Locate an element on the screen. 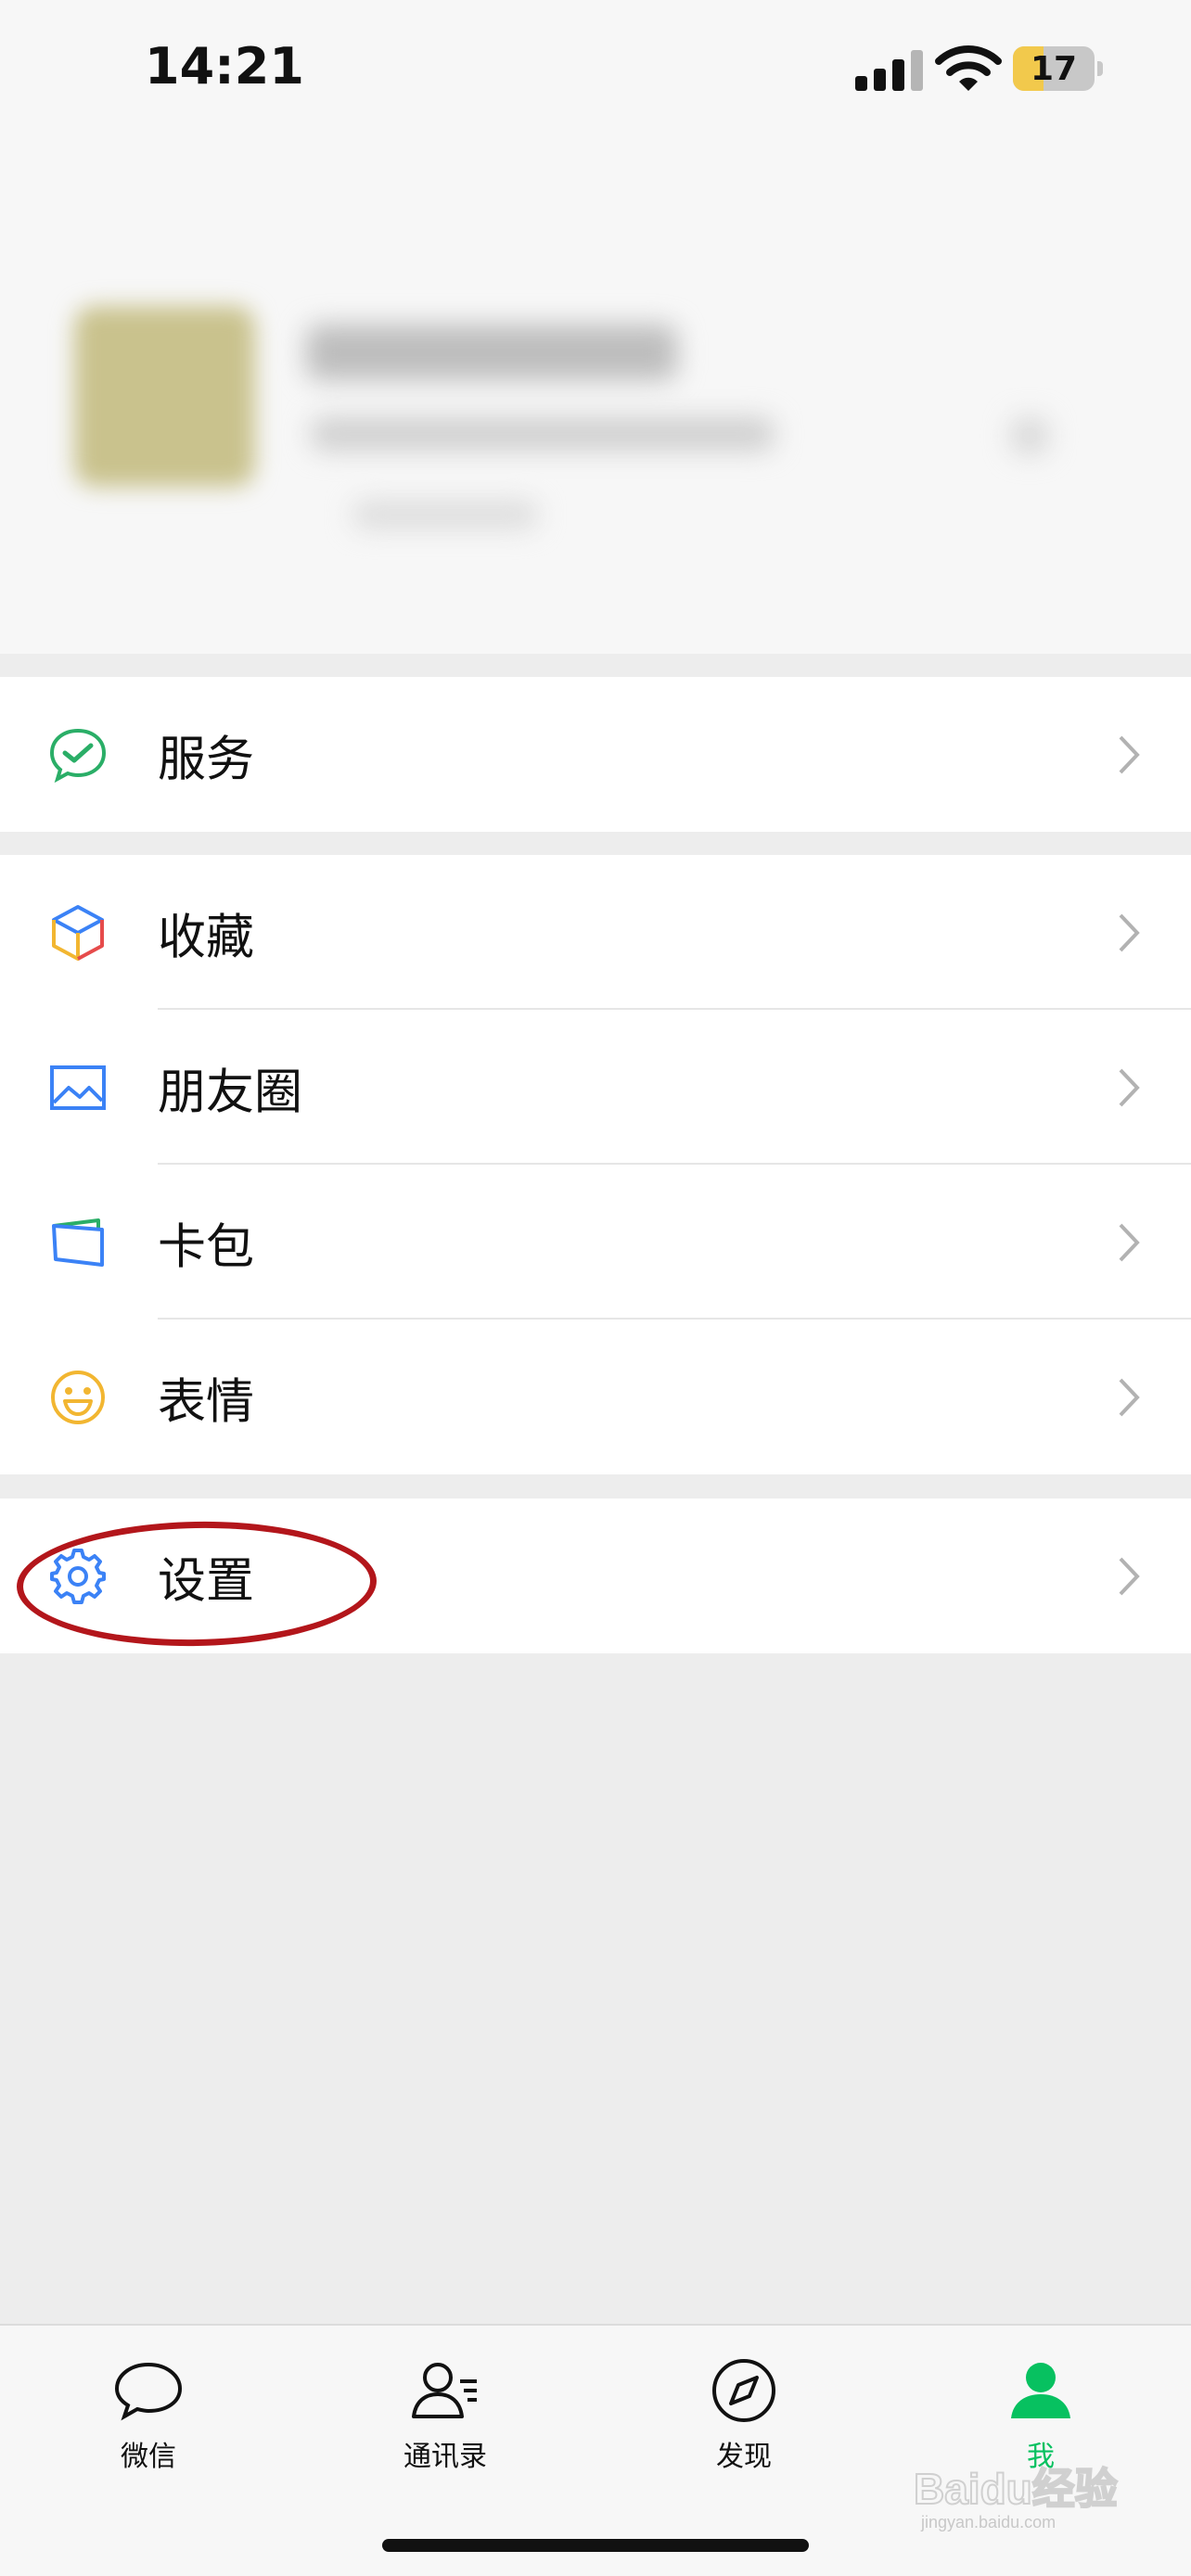  svg-text: Baidu经验 is located at coordinates (1016, 2489).